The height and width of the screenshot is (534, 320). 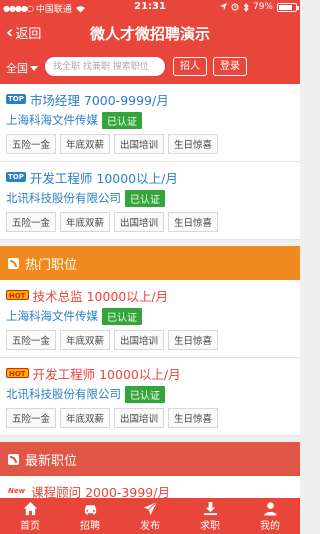 I want to click on tab-label: 求职, so click(x=210, y=526).